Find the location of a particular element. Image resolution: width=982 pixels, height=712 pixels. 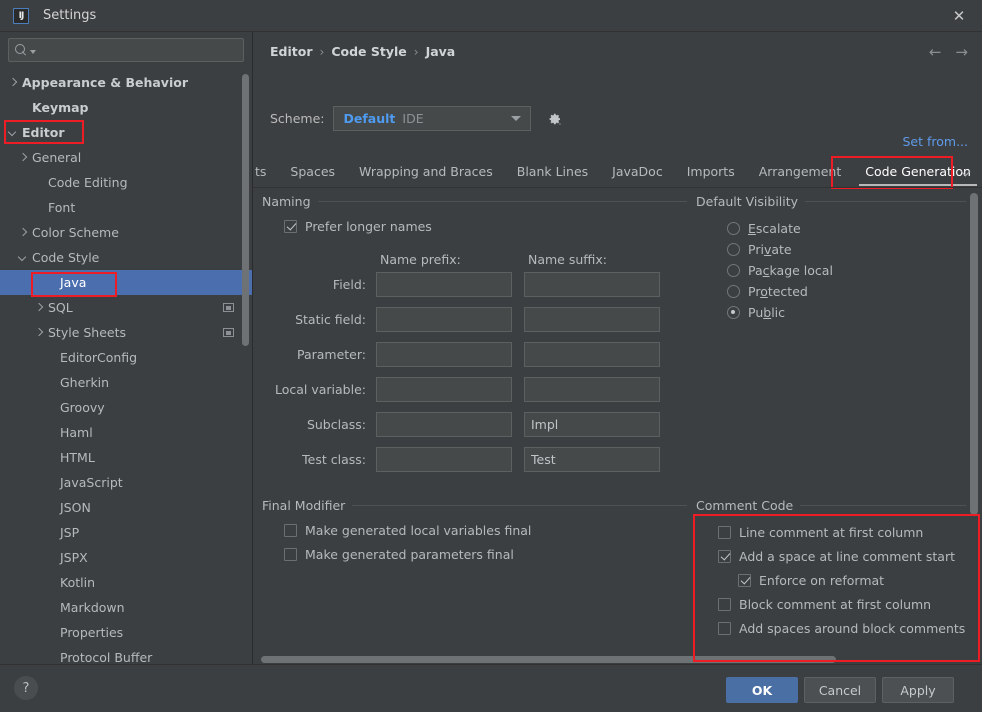

content-horizontal-scrollbar is located at coordinates (548, 659).